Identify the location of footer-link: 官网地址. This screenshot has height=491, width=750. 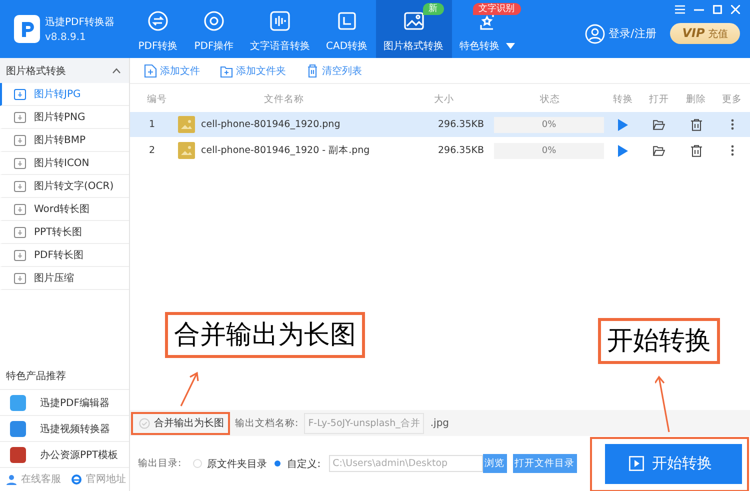
(98, 479).